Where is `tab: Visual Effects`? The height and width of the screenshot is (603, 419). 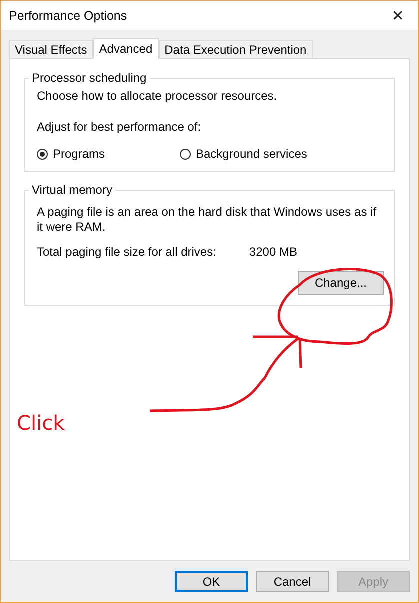
tab: Visual Effects is located at coordinates (51, 49).